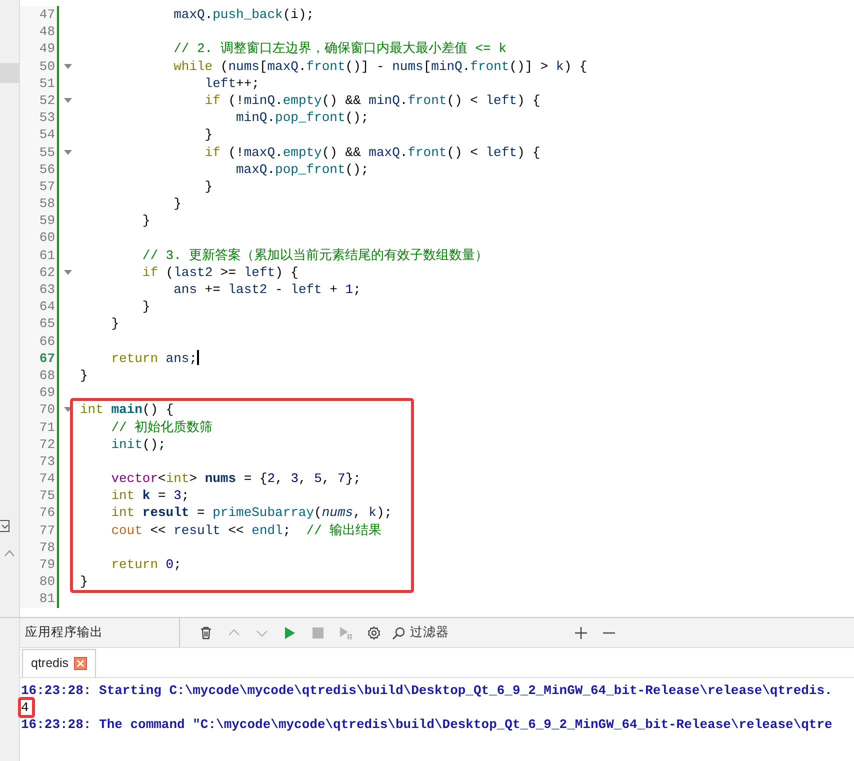  Describe the element at coordinates (38, 31) in the screenshot. I see `line-number: 48` at that location.